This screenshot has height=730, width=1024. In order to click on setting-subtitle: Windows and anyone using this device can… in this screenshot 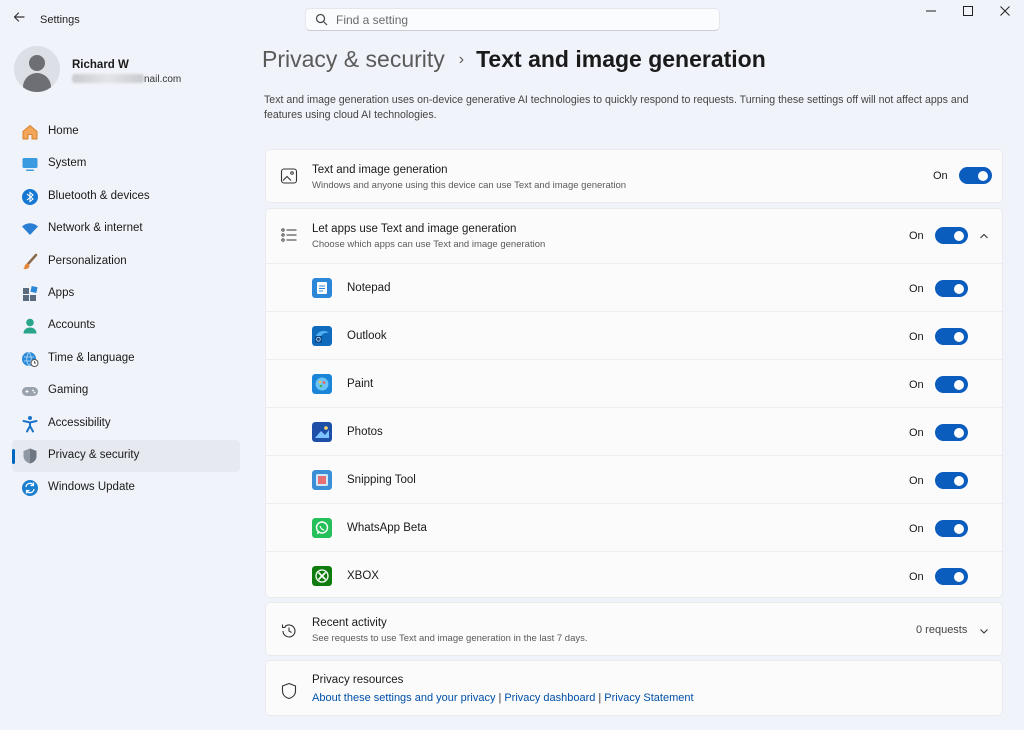, I will do `click(469, 185)`.